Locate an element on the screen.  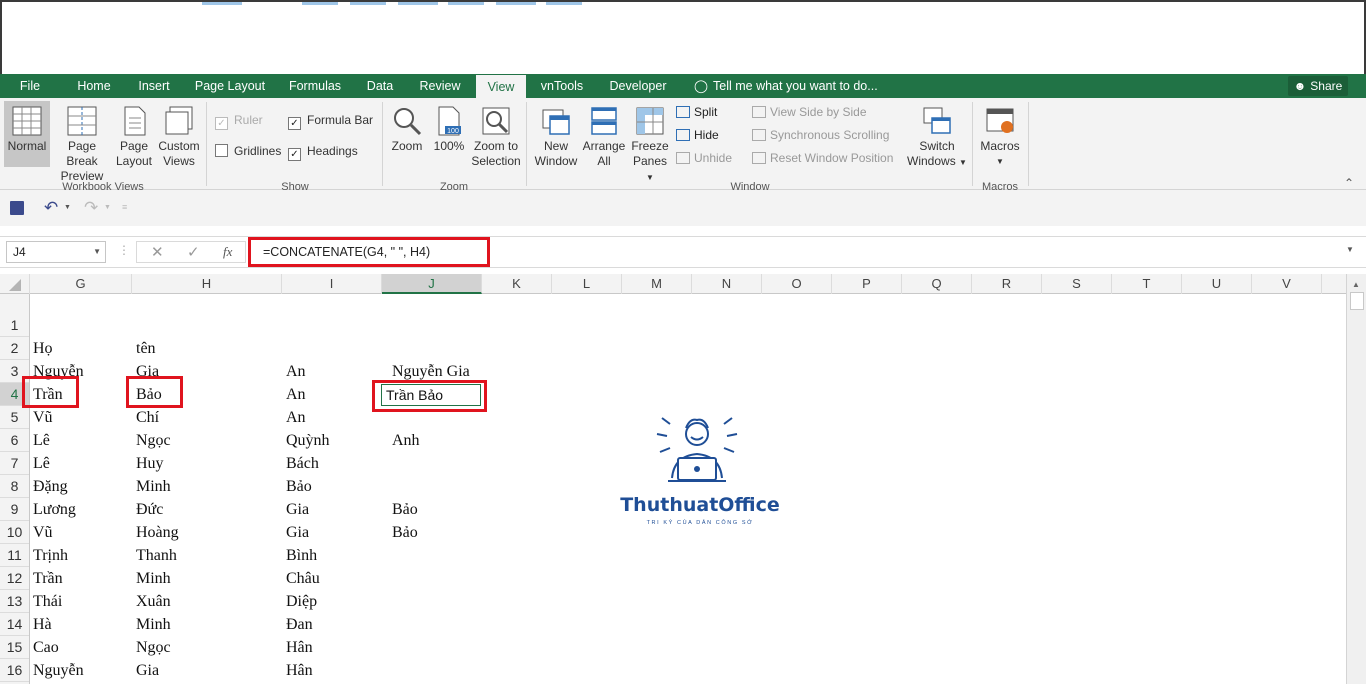
share-button: ☻ Share is located at coordinates (1318, 86).